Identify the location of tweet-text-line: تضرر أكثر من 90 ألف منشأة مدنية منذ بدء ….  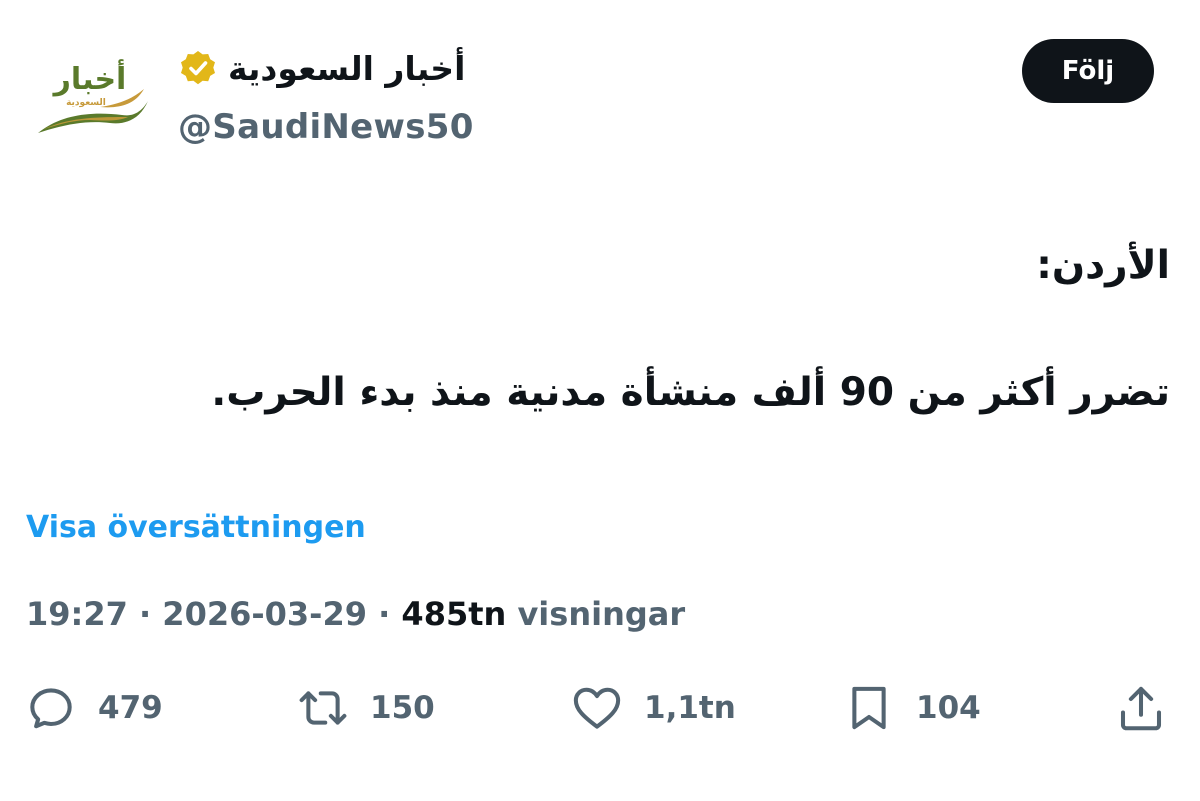
(690, 392).